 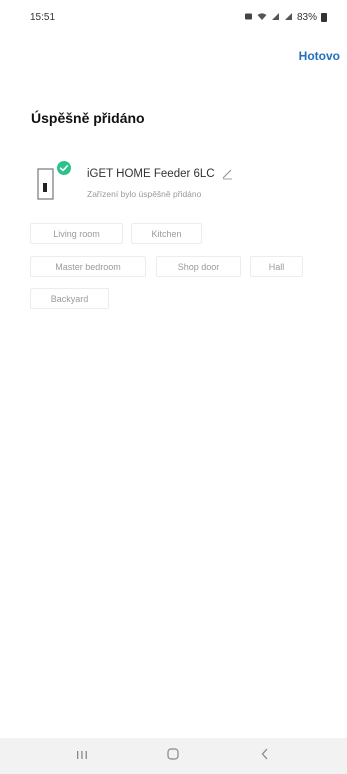 What do you see at coordinates (166, 233) in the screenshot?
I see `room-chip-kitchen: Kitchen` at bounding box center [166, 233].